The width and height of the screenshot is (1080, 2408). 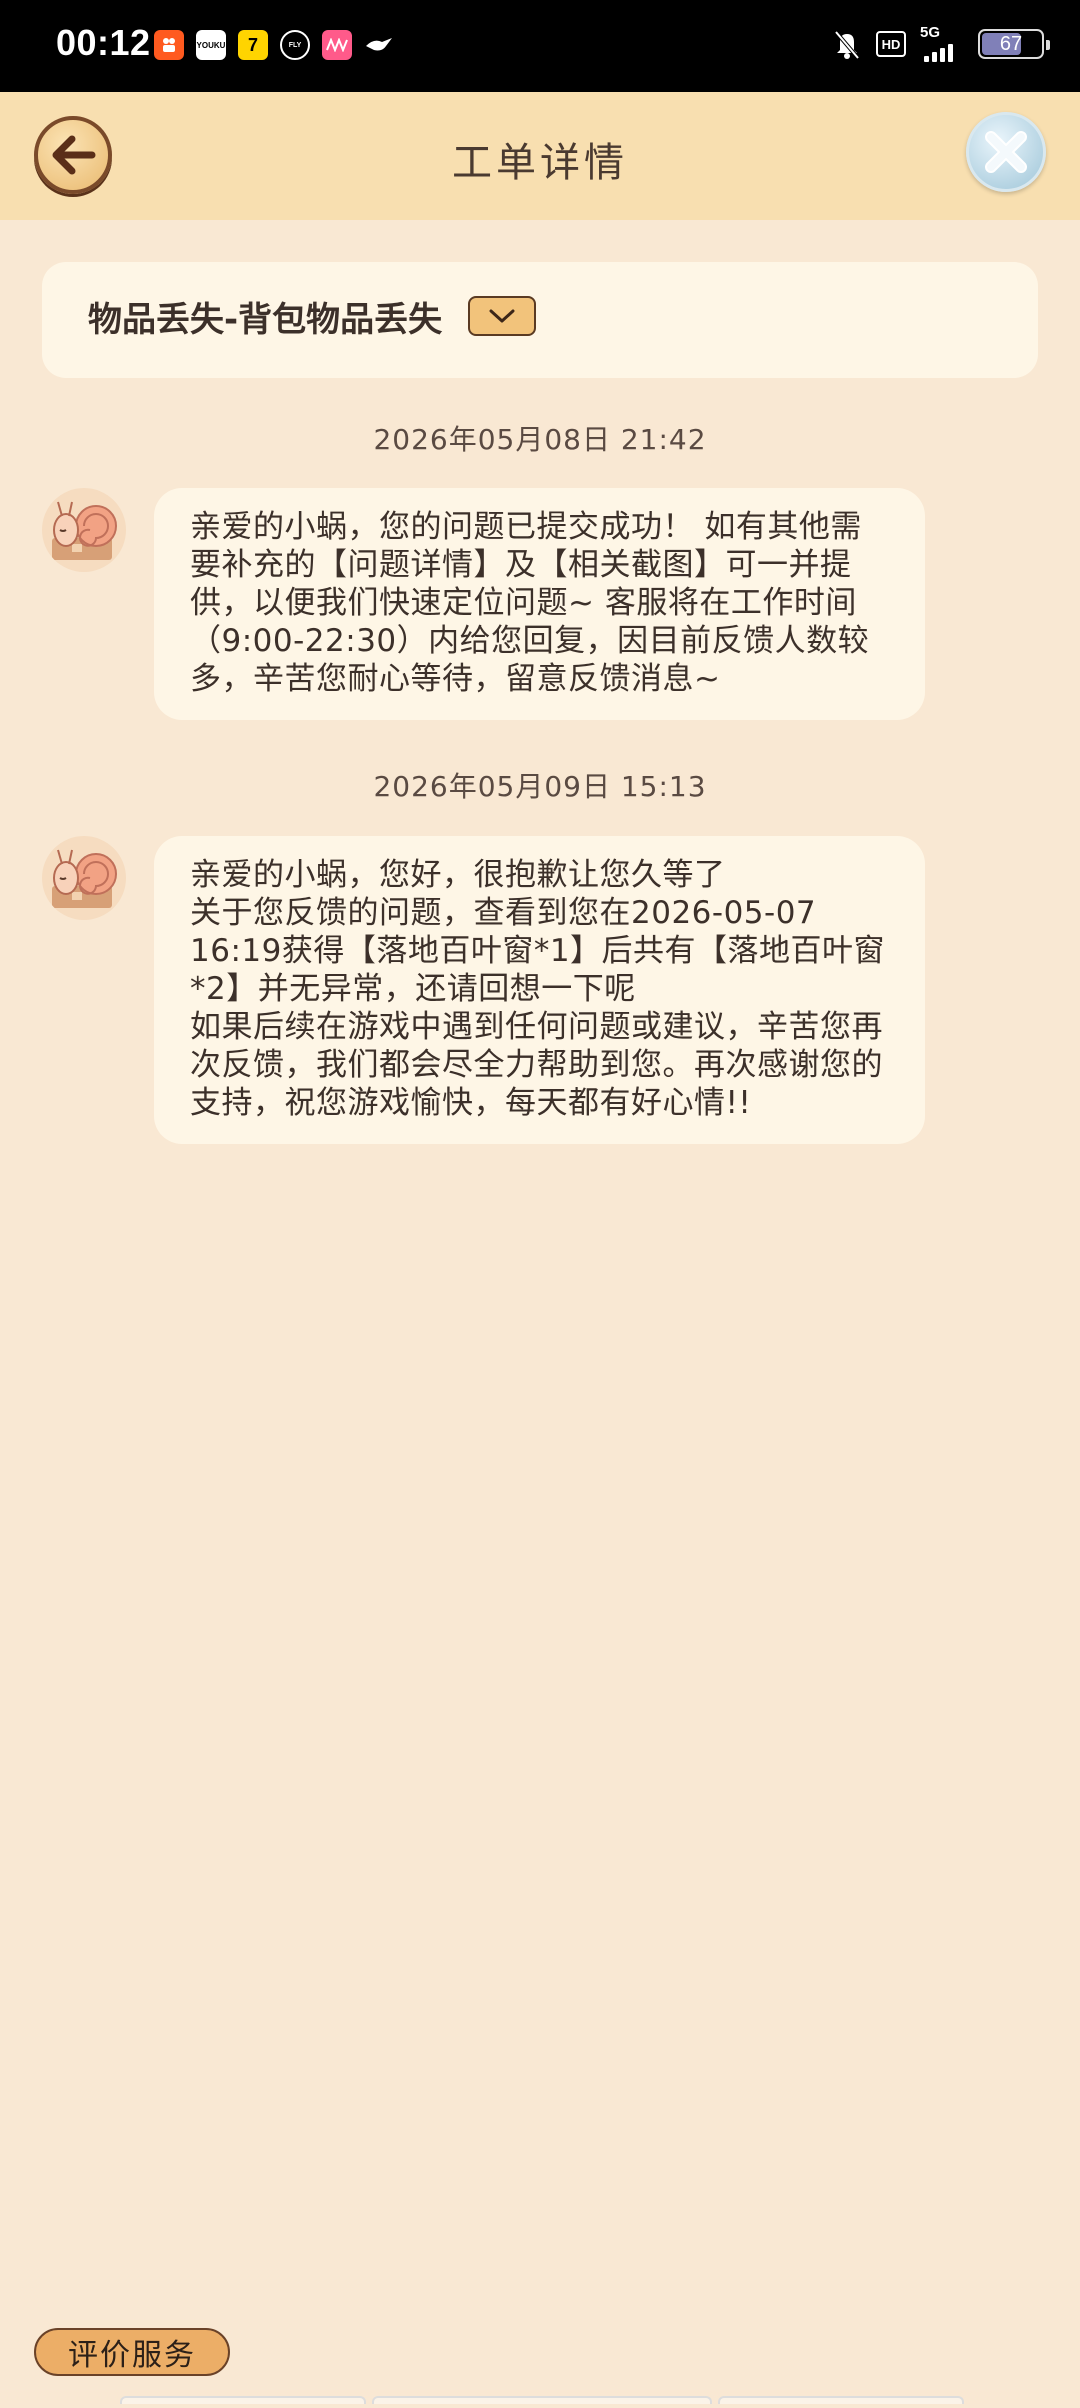 What do you see at coordinates (379, 45) in the screenshot?
I see `bird-app-icon` at bounding box center [379, 45].